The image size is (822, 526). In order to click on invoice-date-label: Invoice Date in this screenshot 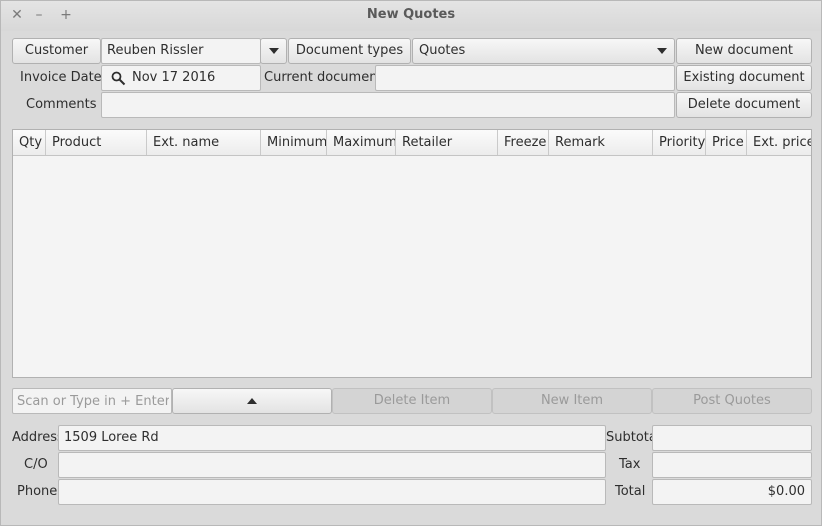, I will do `click(61, 77)`.